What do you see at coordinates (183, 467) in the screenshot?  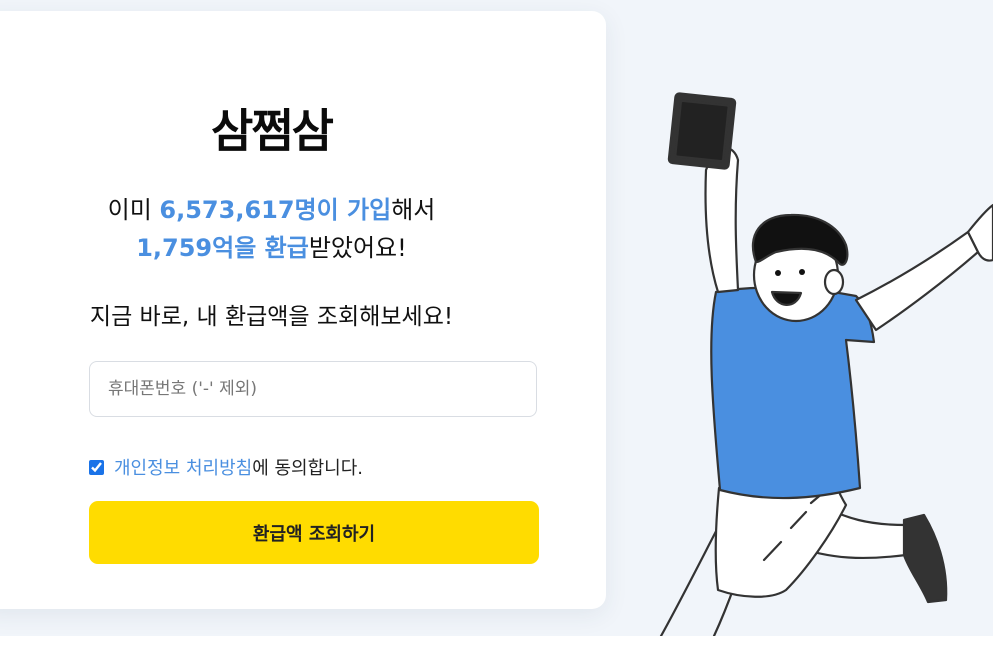 I see `privacy-policy-link: 개인정보 처리방침` at bounding box center [183, 467].